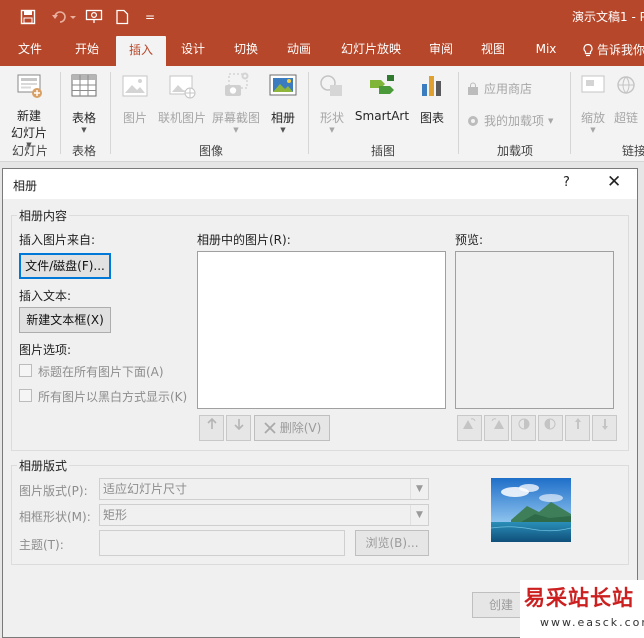 This screenshot has width=644, height=638. I want to click on frame-shape-label: 相框形状(M):, so click(55, 517).